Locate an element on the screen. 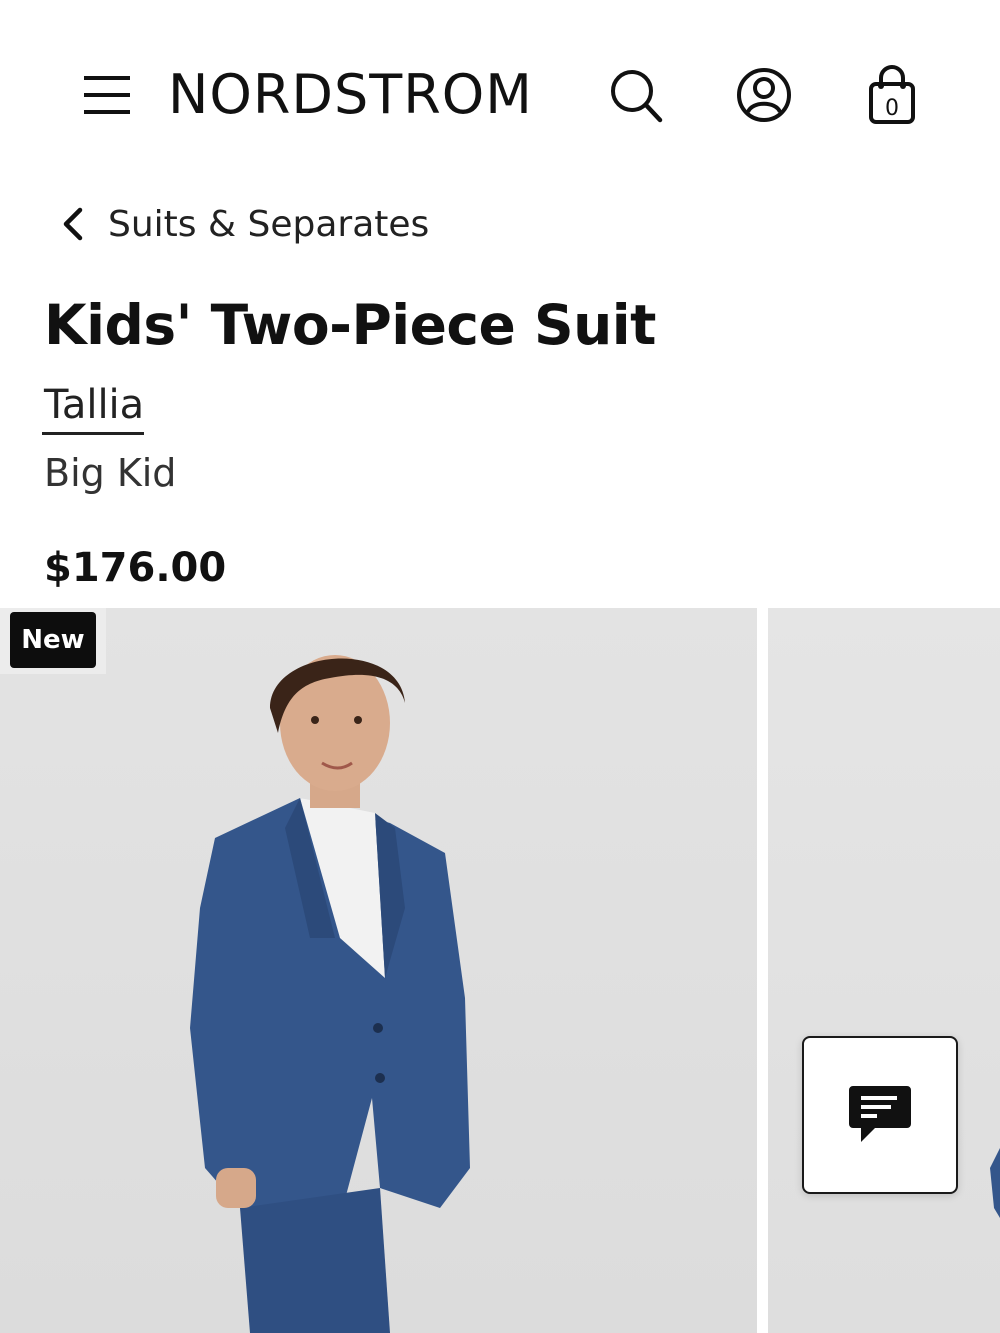 The width and height of the screenshot is (1000, 1333). site-header: NORDSTROM 0 is located at coordinates (500, 95).